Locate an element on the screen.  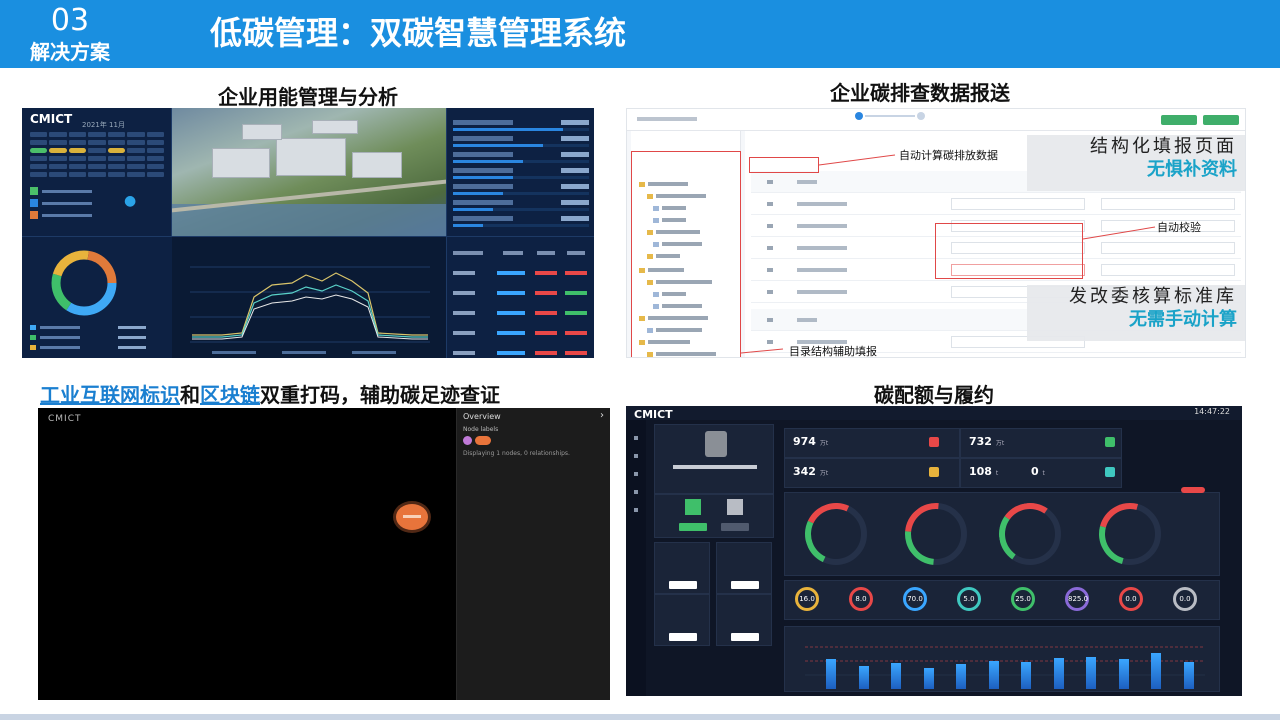
header-bar: 03 解决方案 低碳管理：双碳智慧管理系统 is located at coordinates (640, 34).